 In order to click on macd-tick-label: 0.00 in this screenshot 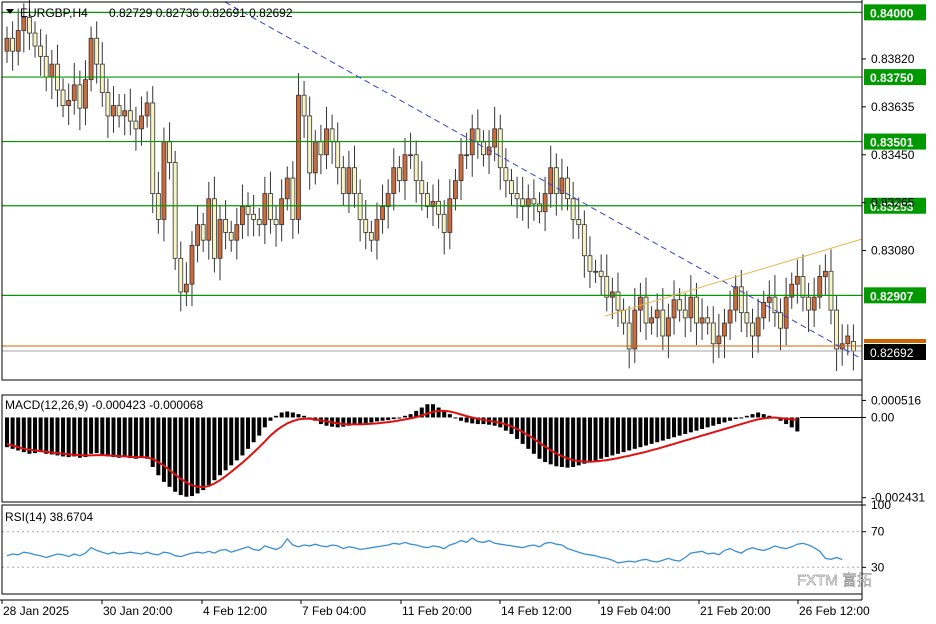, I will do `click(883, 417)`.